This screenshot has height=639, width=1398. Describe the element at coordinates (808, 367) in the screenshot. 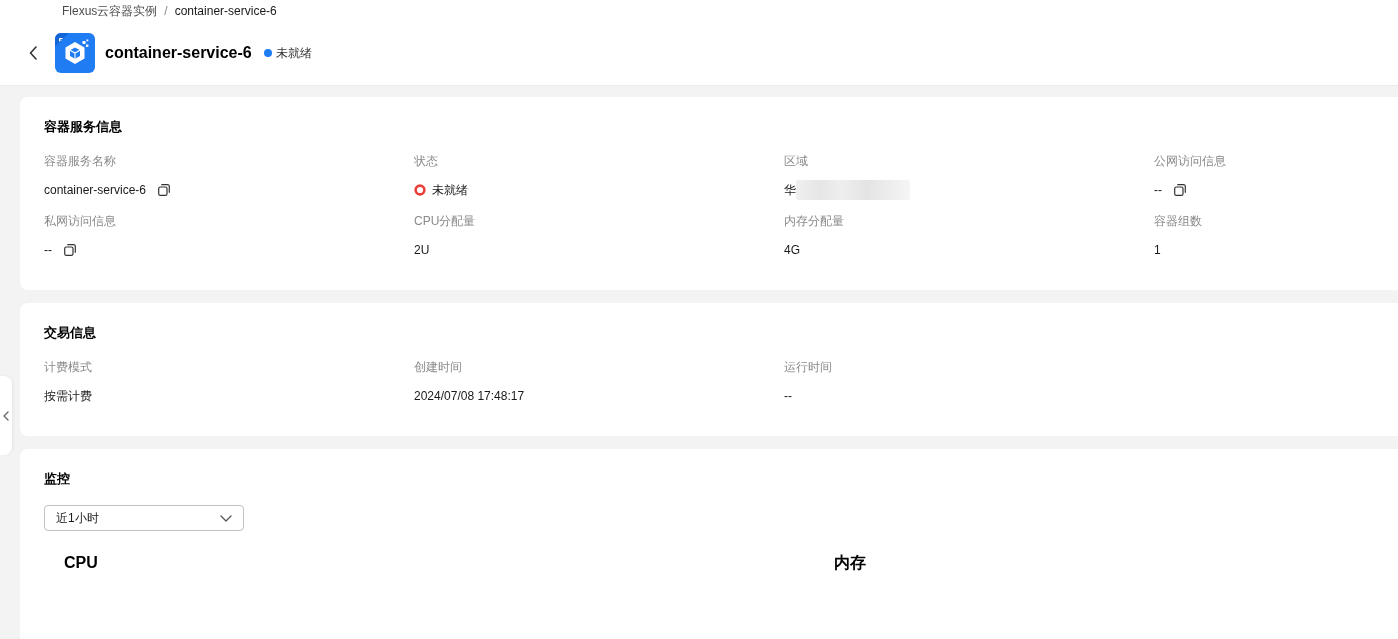

I see `field-label: 运行时间` at that location.